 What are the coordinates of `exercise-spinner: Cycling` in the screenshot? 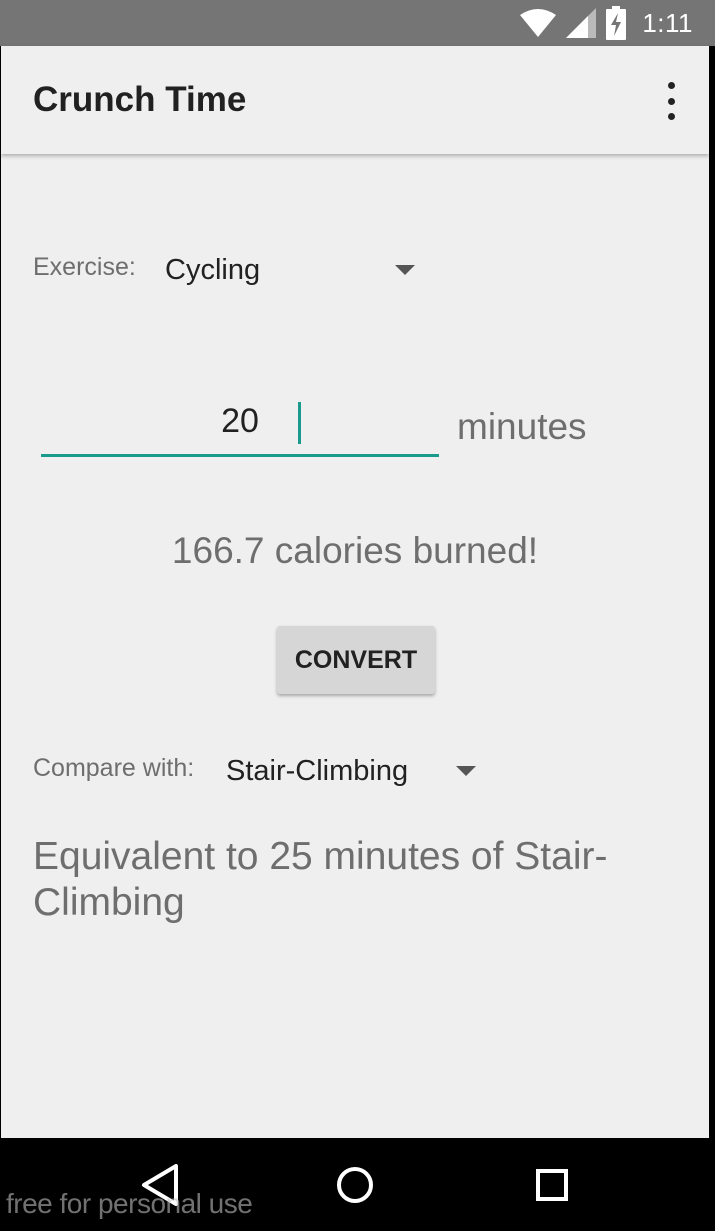 It's located at (291, 270).